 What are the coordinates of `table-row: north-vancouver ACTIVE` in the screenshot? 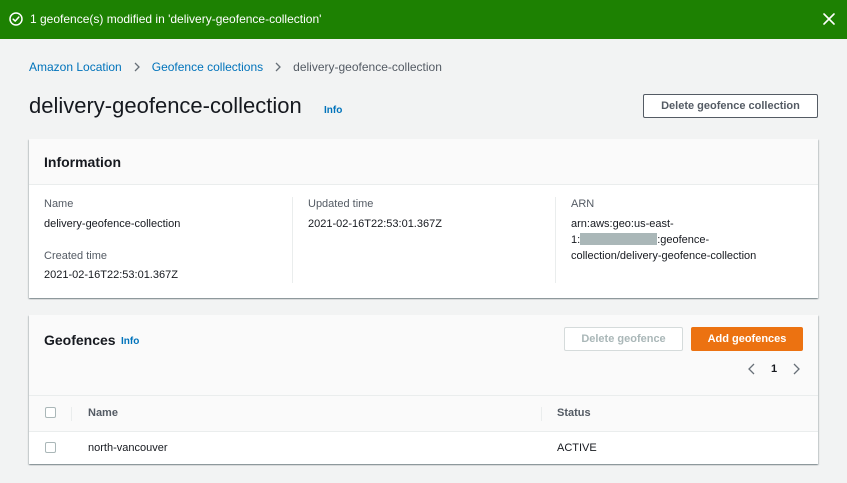 It's located at (423, 448).